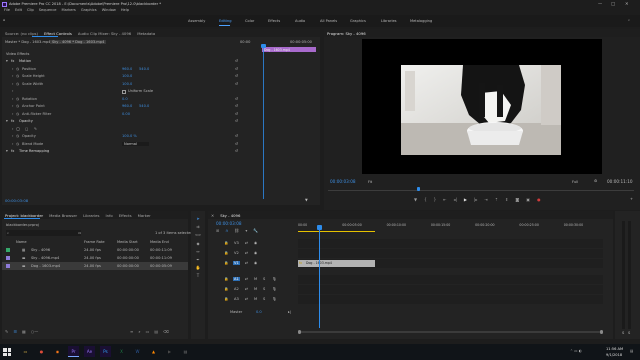 The image size is (640, 360). What do you see at coordinates (125, 215) in the screenshot?
I see `tab-effects: Effects` at bounding box center [125, 215].